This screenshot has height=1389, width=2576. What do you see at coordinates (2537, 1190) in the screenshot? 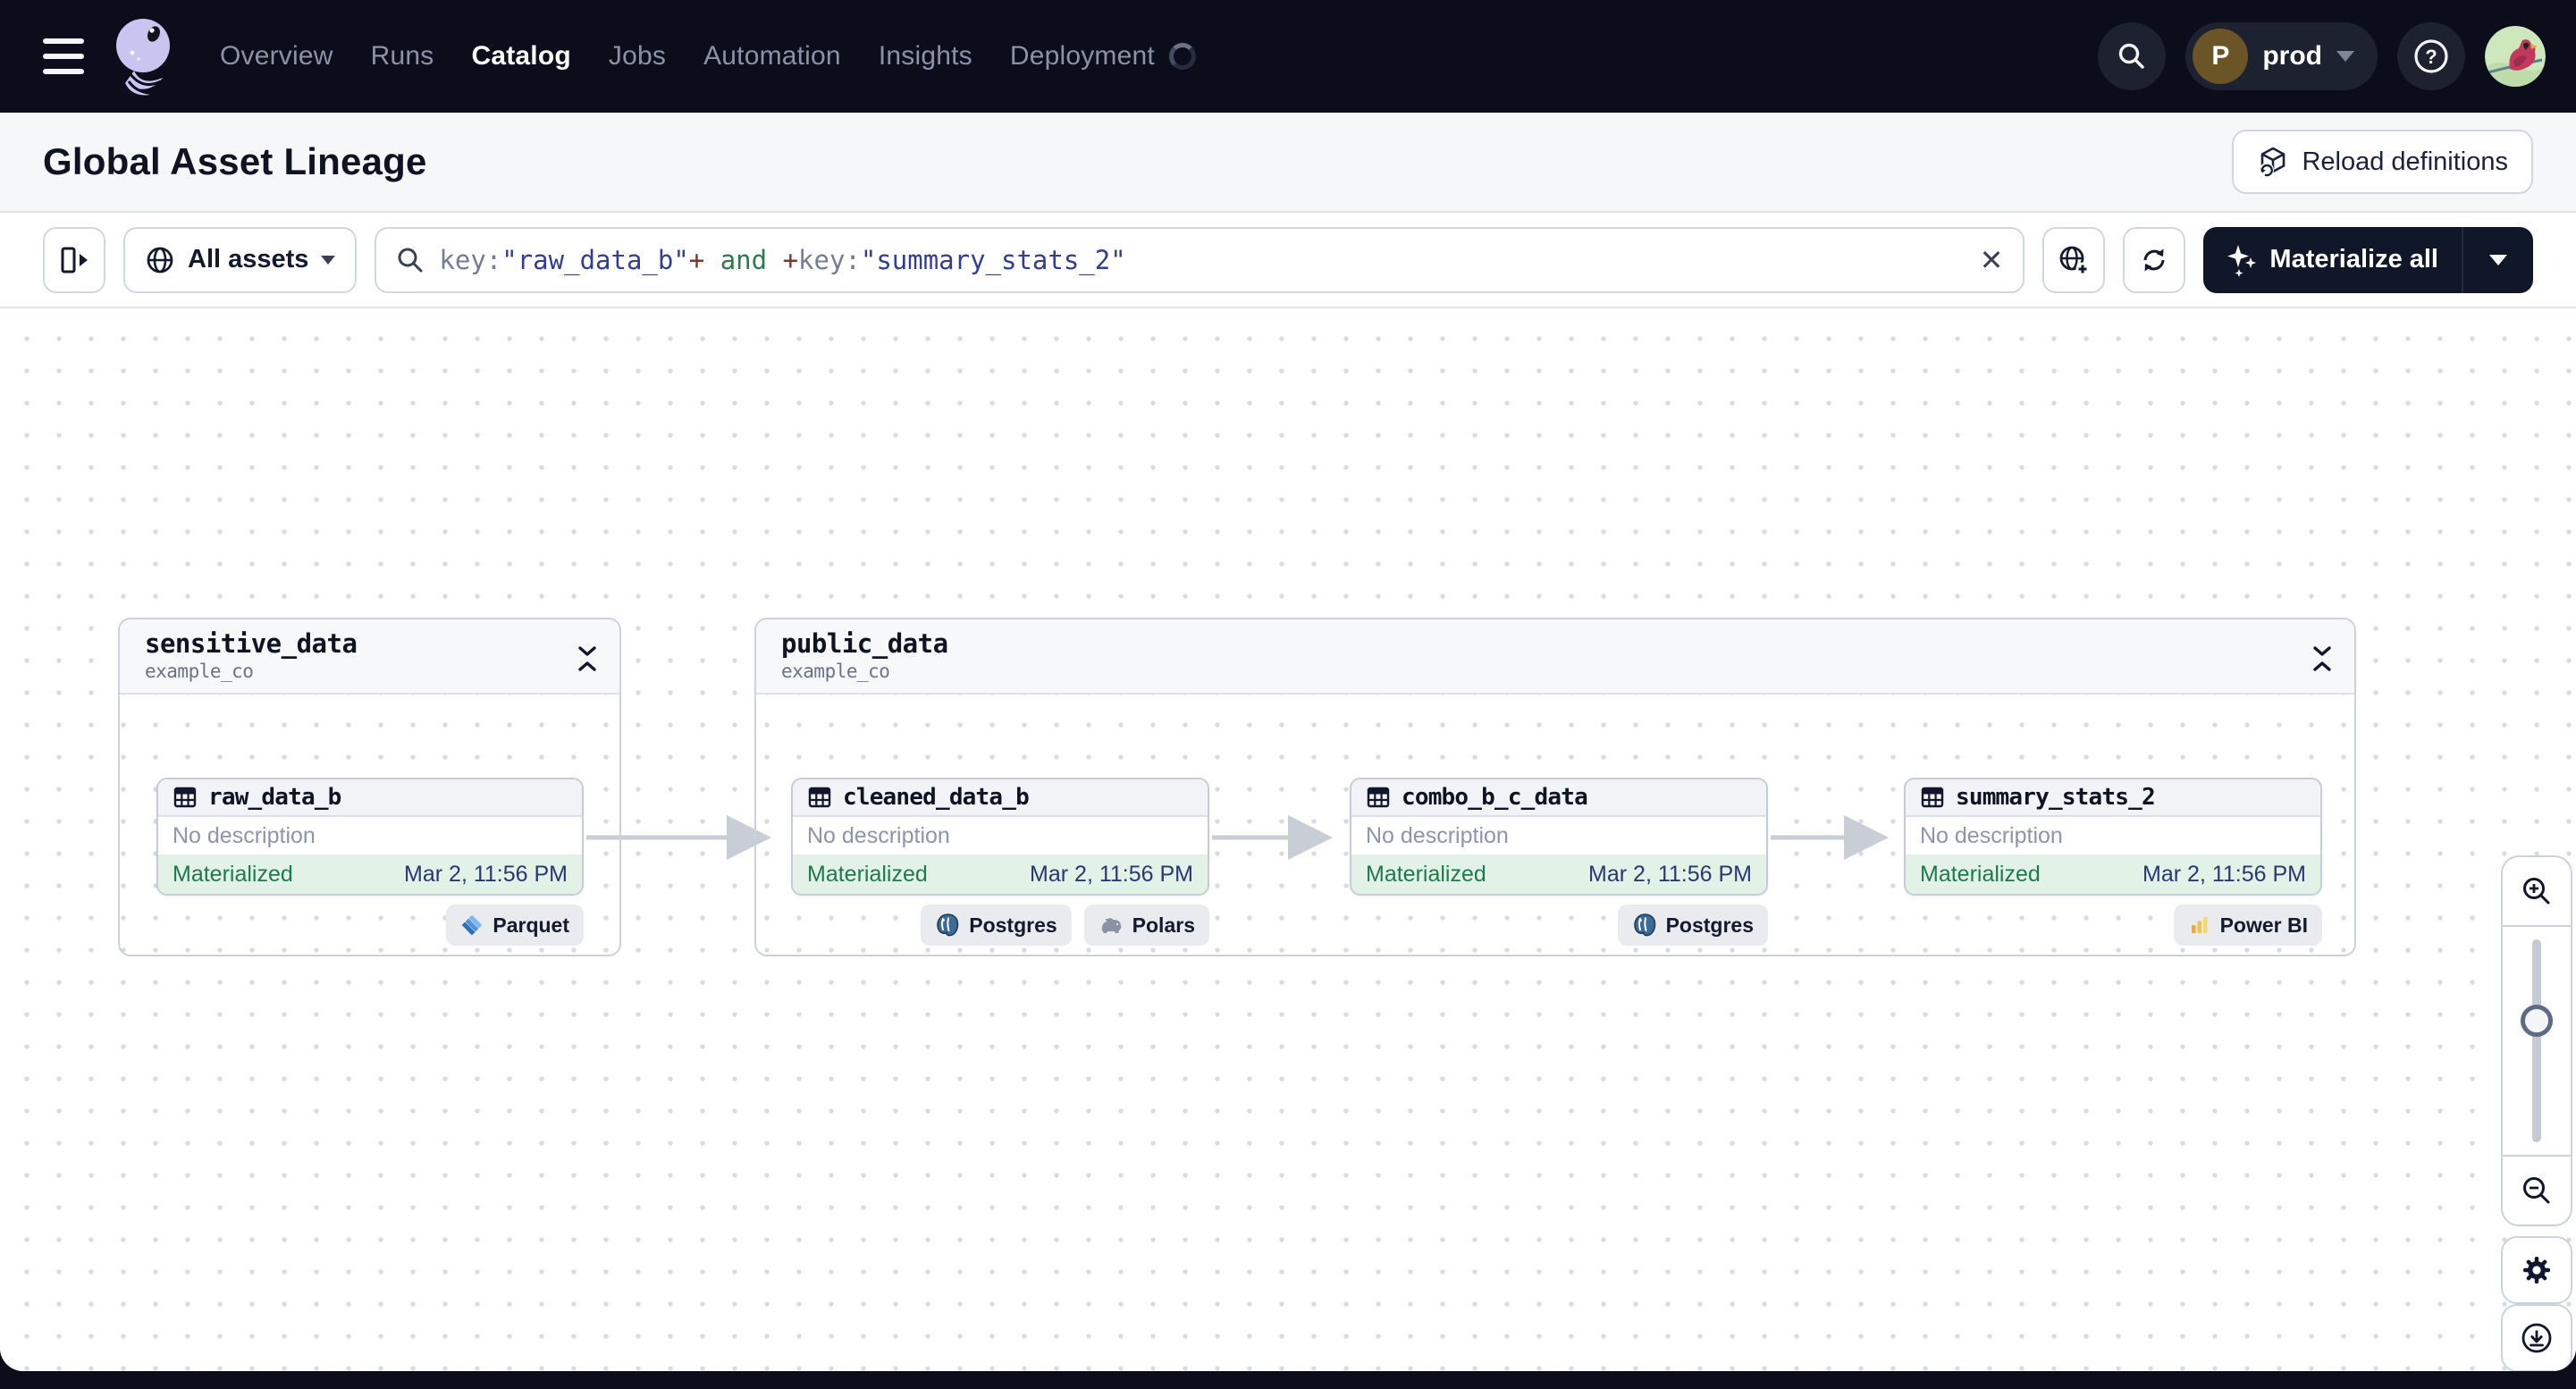
I see `zoom-out-button` at bounding box center [2537, 1190].